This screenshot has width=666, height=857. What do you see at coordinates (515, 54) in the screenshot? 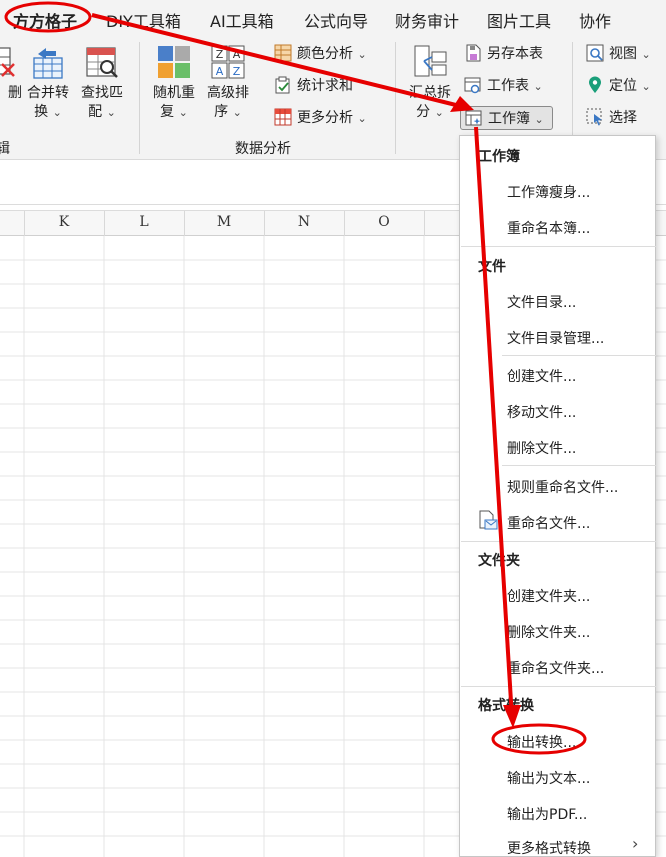
I see `save-as-sheet-label: 另存本表` at bounding box center [515, 54].